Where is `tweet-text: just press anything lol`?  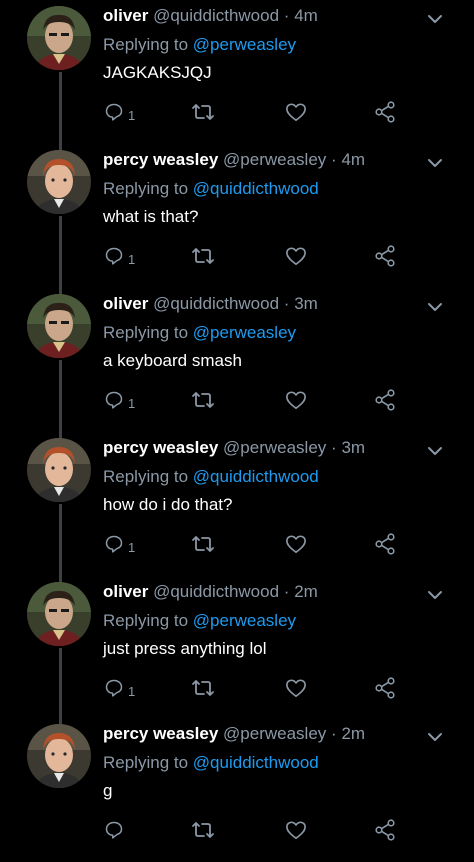
tweet-text: just press anything lol is located at coordinates (185, 648).